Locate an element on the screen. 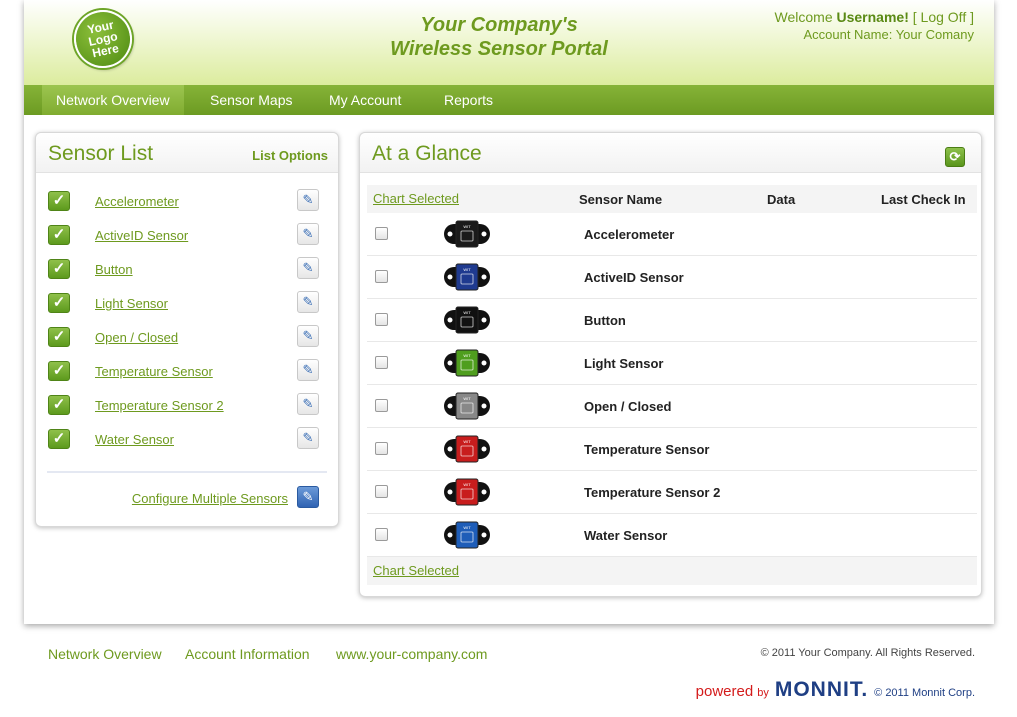 The width and height of the screenshot is (1017, 717). sensor-link: Water Sensor is located at coordinates (134, 439).